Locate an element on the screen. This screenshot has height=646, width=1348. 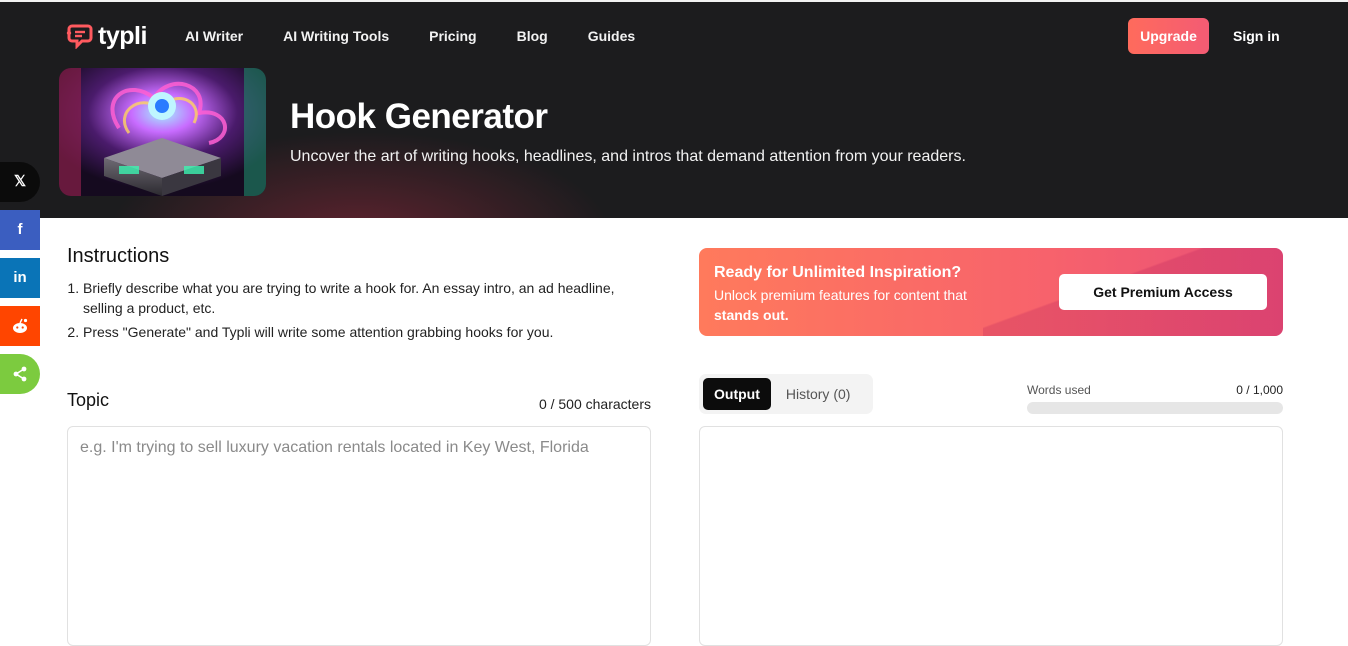
instructions-title: Instructions is located at coordinates (118, 256).